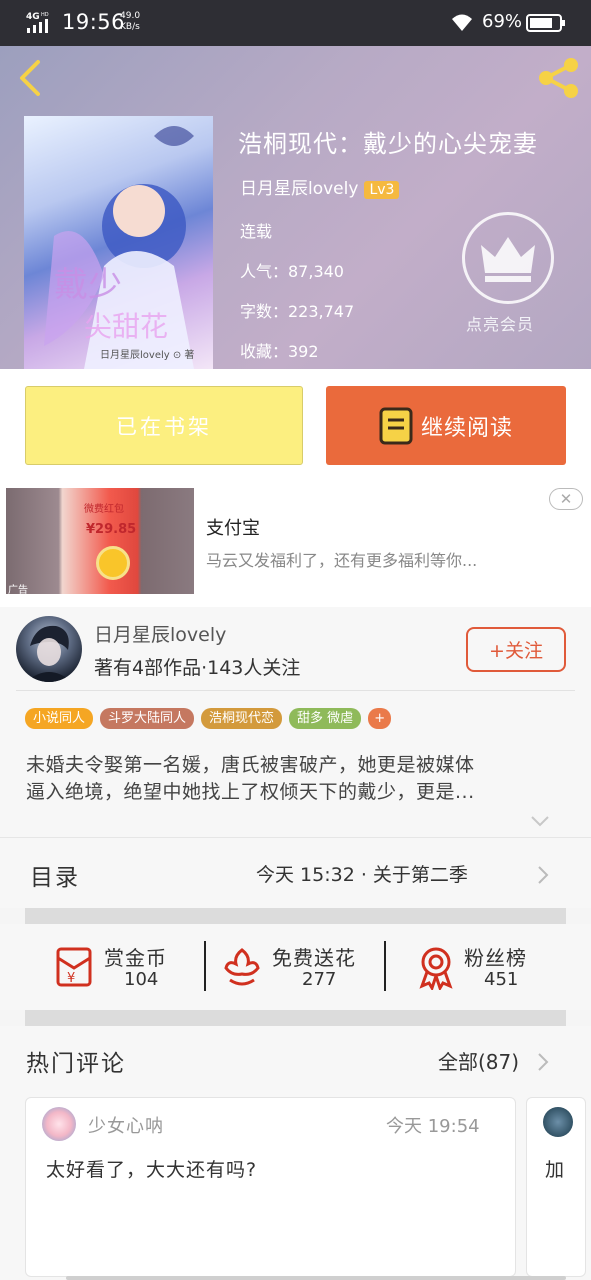 Image resolution: width=591 pixels, height=1280 pixels. What do you see at coordinates (126, 1125) in the screenshot?
I see `commenter-name: 少女心呐` at bounding box center [126, 1125].